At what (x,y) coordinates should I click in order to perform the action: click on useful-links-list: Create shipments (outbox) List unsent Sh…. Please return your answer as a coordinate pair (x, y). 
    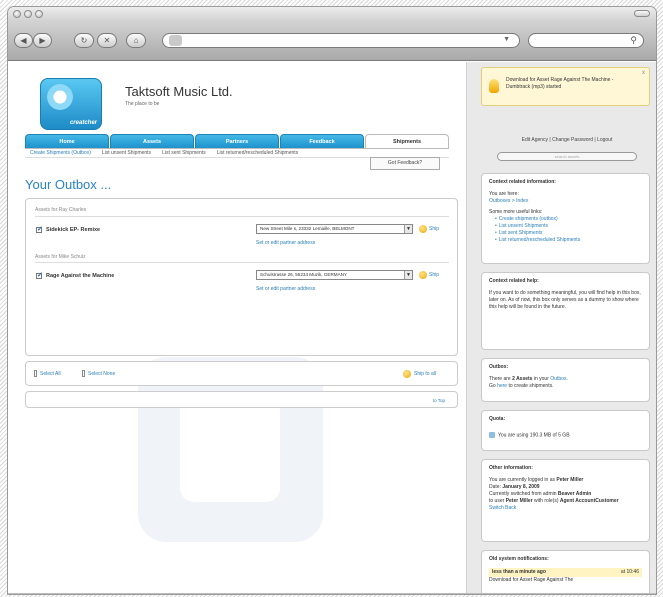
    Looking at the image, I should click on (565, 230).